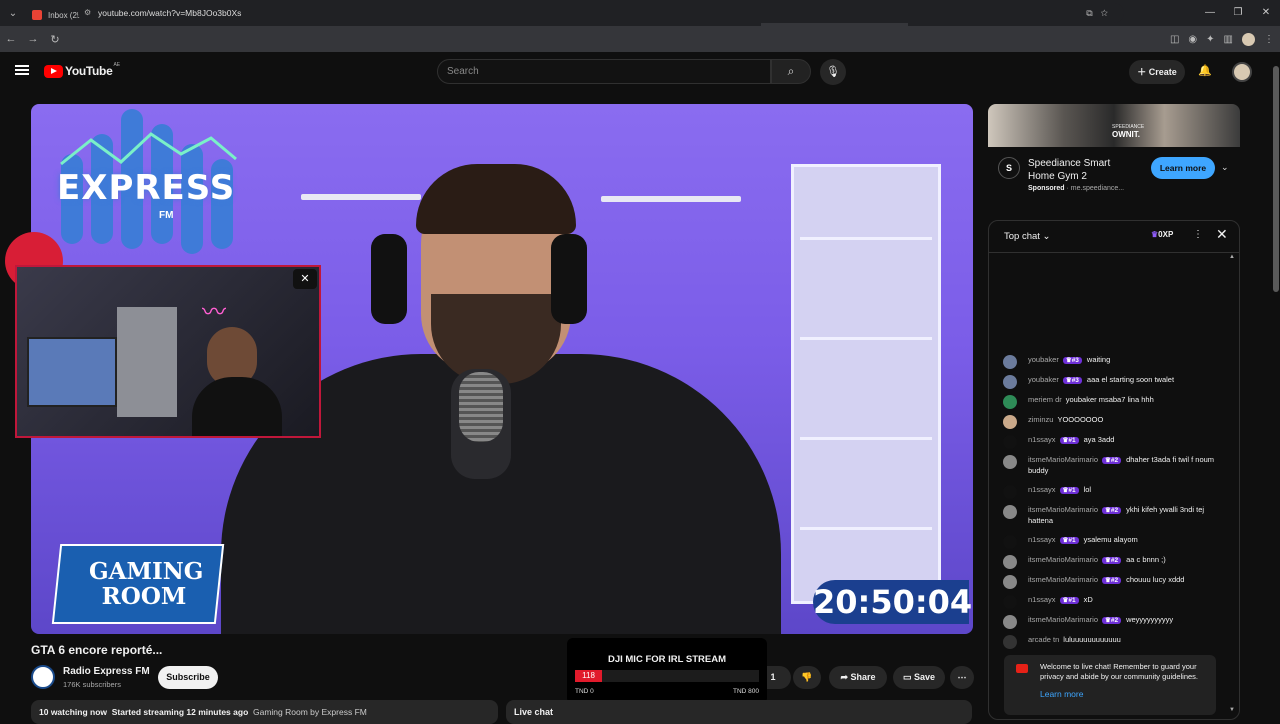 This screenshot has height=724, width=1280. Describe the element at coordinates (87, 13) in the screenshot. I see `site-info-icon: ⚙` at that location.